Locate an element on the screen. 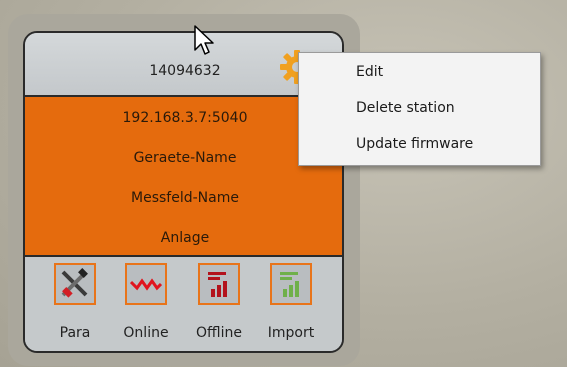 Image resolution: width=567 pixels, height=367 pixels. import-label: Import is located at coordinates (291, 333).